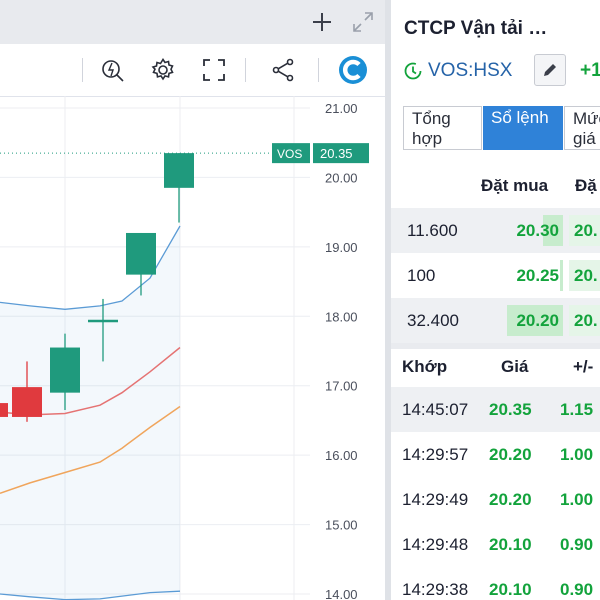 This screenshot has width=600, height=600. What do you see at coordinates (341, 525) in the screenshot?
I see `y-axis-tick-label: 15.00` at bounding box center [341, 525].